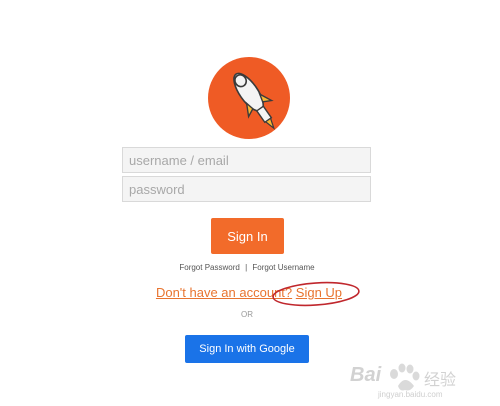 Image resolution: width=500 pixels, height=406 pixels. What do you see at coordinates (246, 160) in the screenshot?
I see `username-email-input` at bounding box center [246, 160].